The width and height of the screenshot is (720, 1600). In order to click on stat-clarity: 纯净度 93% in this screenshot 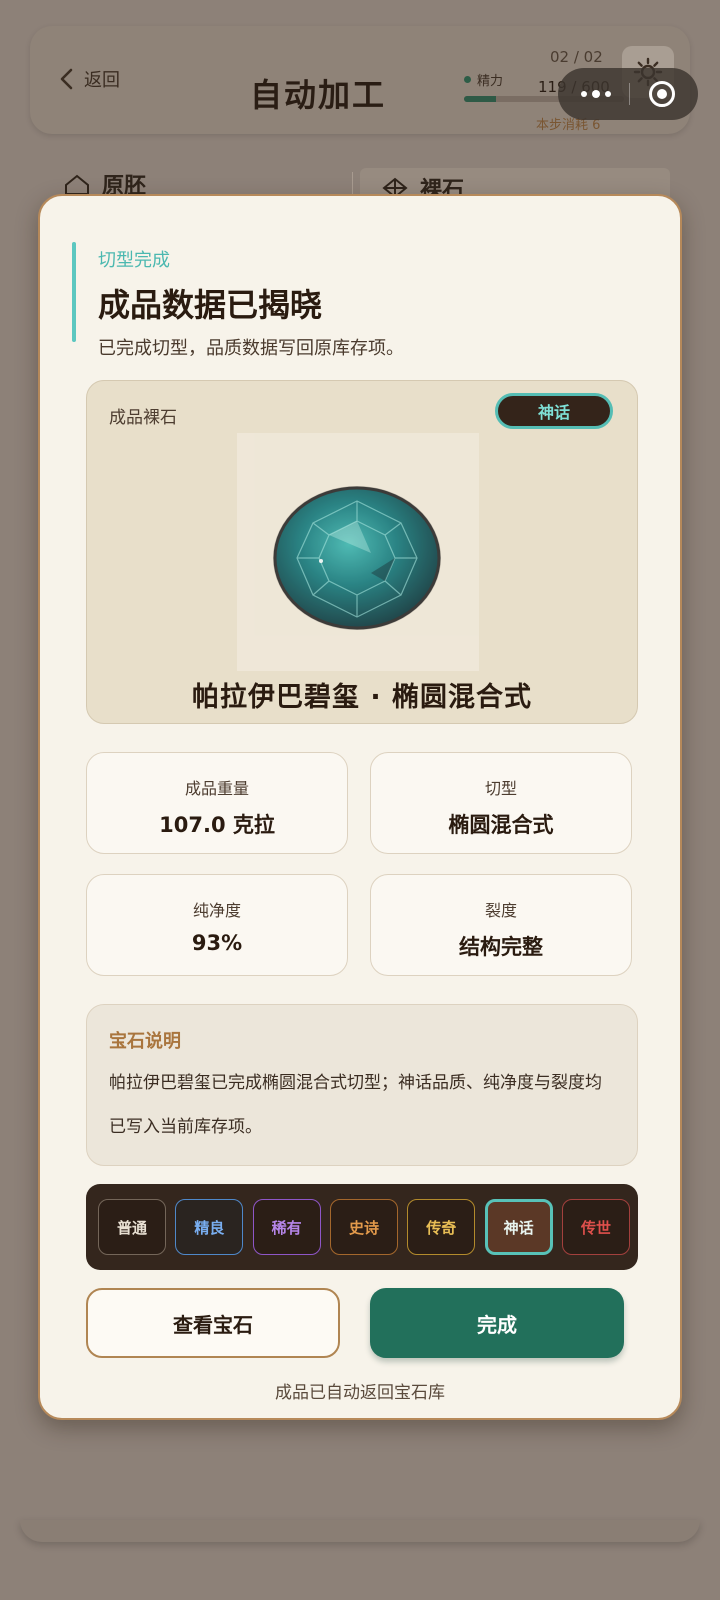, I will do `click(217, 925)`.